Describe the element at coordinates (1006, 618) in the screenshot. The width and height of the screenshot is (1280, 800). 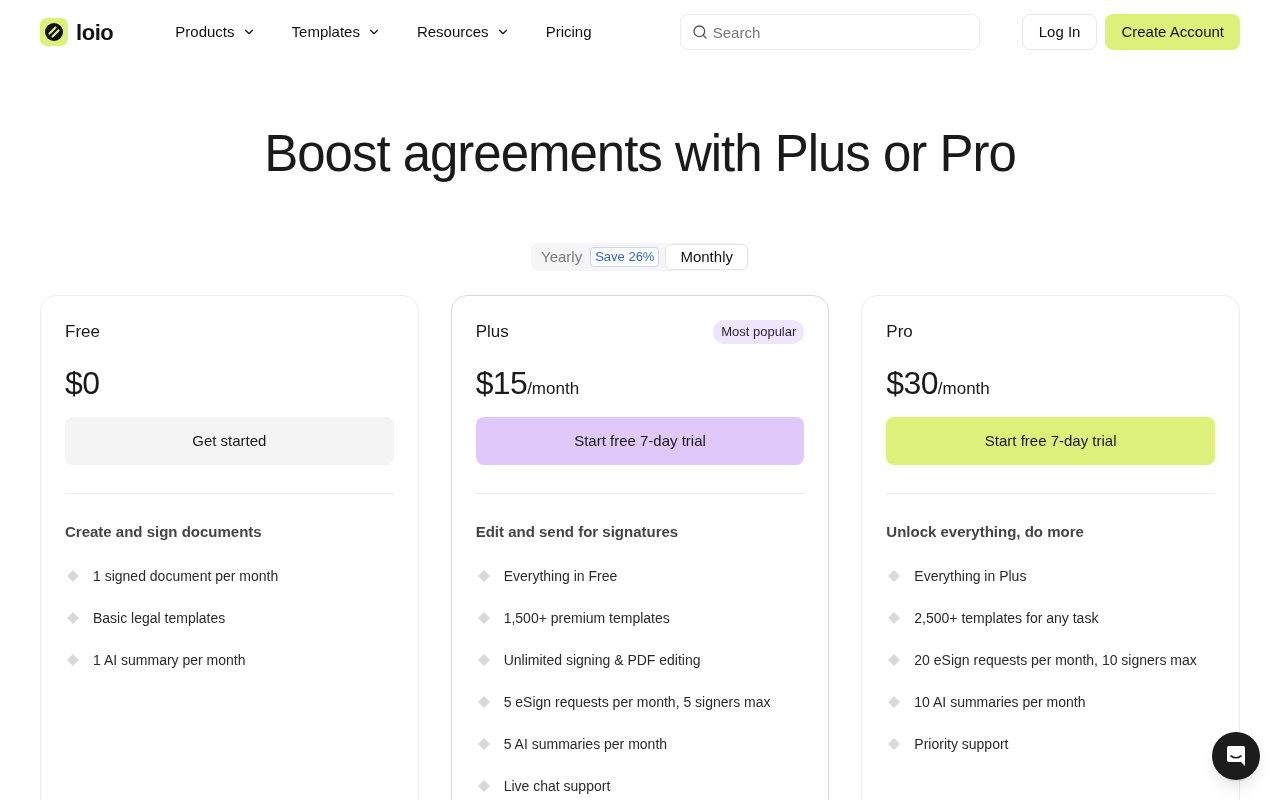
I see `feature-text: 2,500+ templates for any task` at that location.